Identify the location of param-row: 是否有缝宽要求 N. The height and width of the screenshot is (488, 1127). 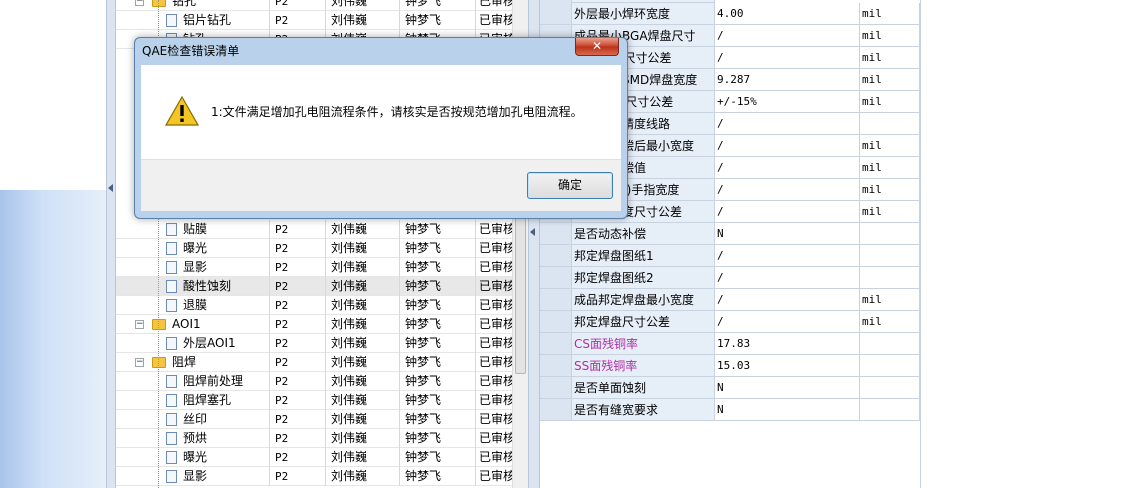
(746, 410).